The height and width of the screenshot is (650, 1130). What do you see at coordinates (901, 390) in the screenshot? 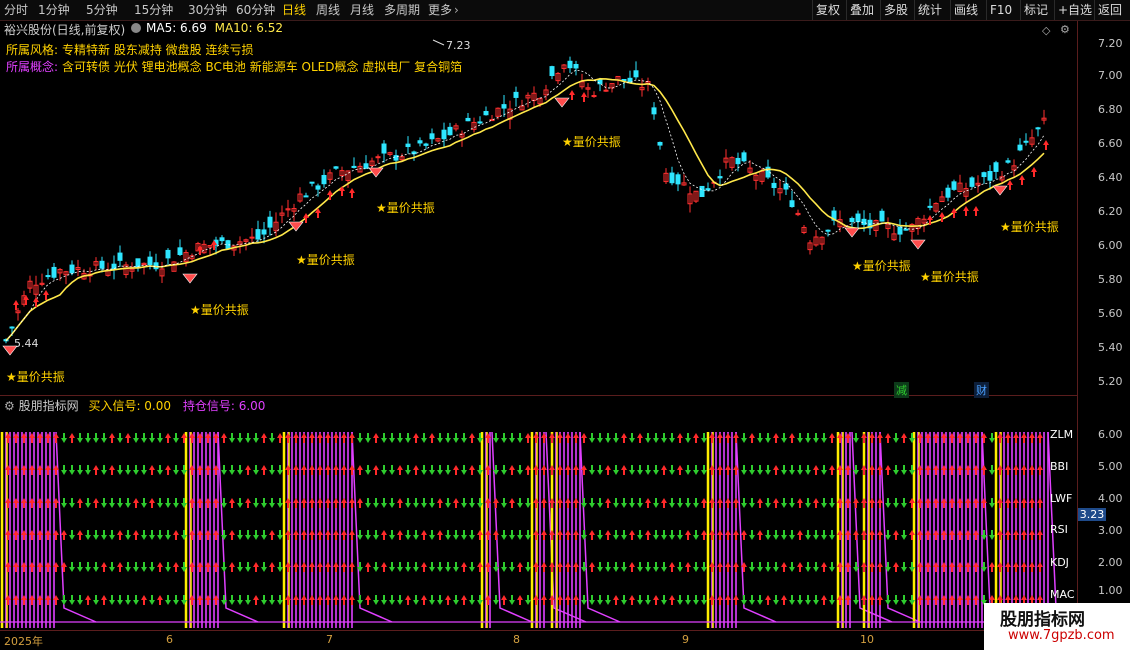
I see `event-reduce-marker: 减` at bounding box center [901, 390].